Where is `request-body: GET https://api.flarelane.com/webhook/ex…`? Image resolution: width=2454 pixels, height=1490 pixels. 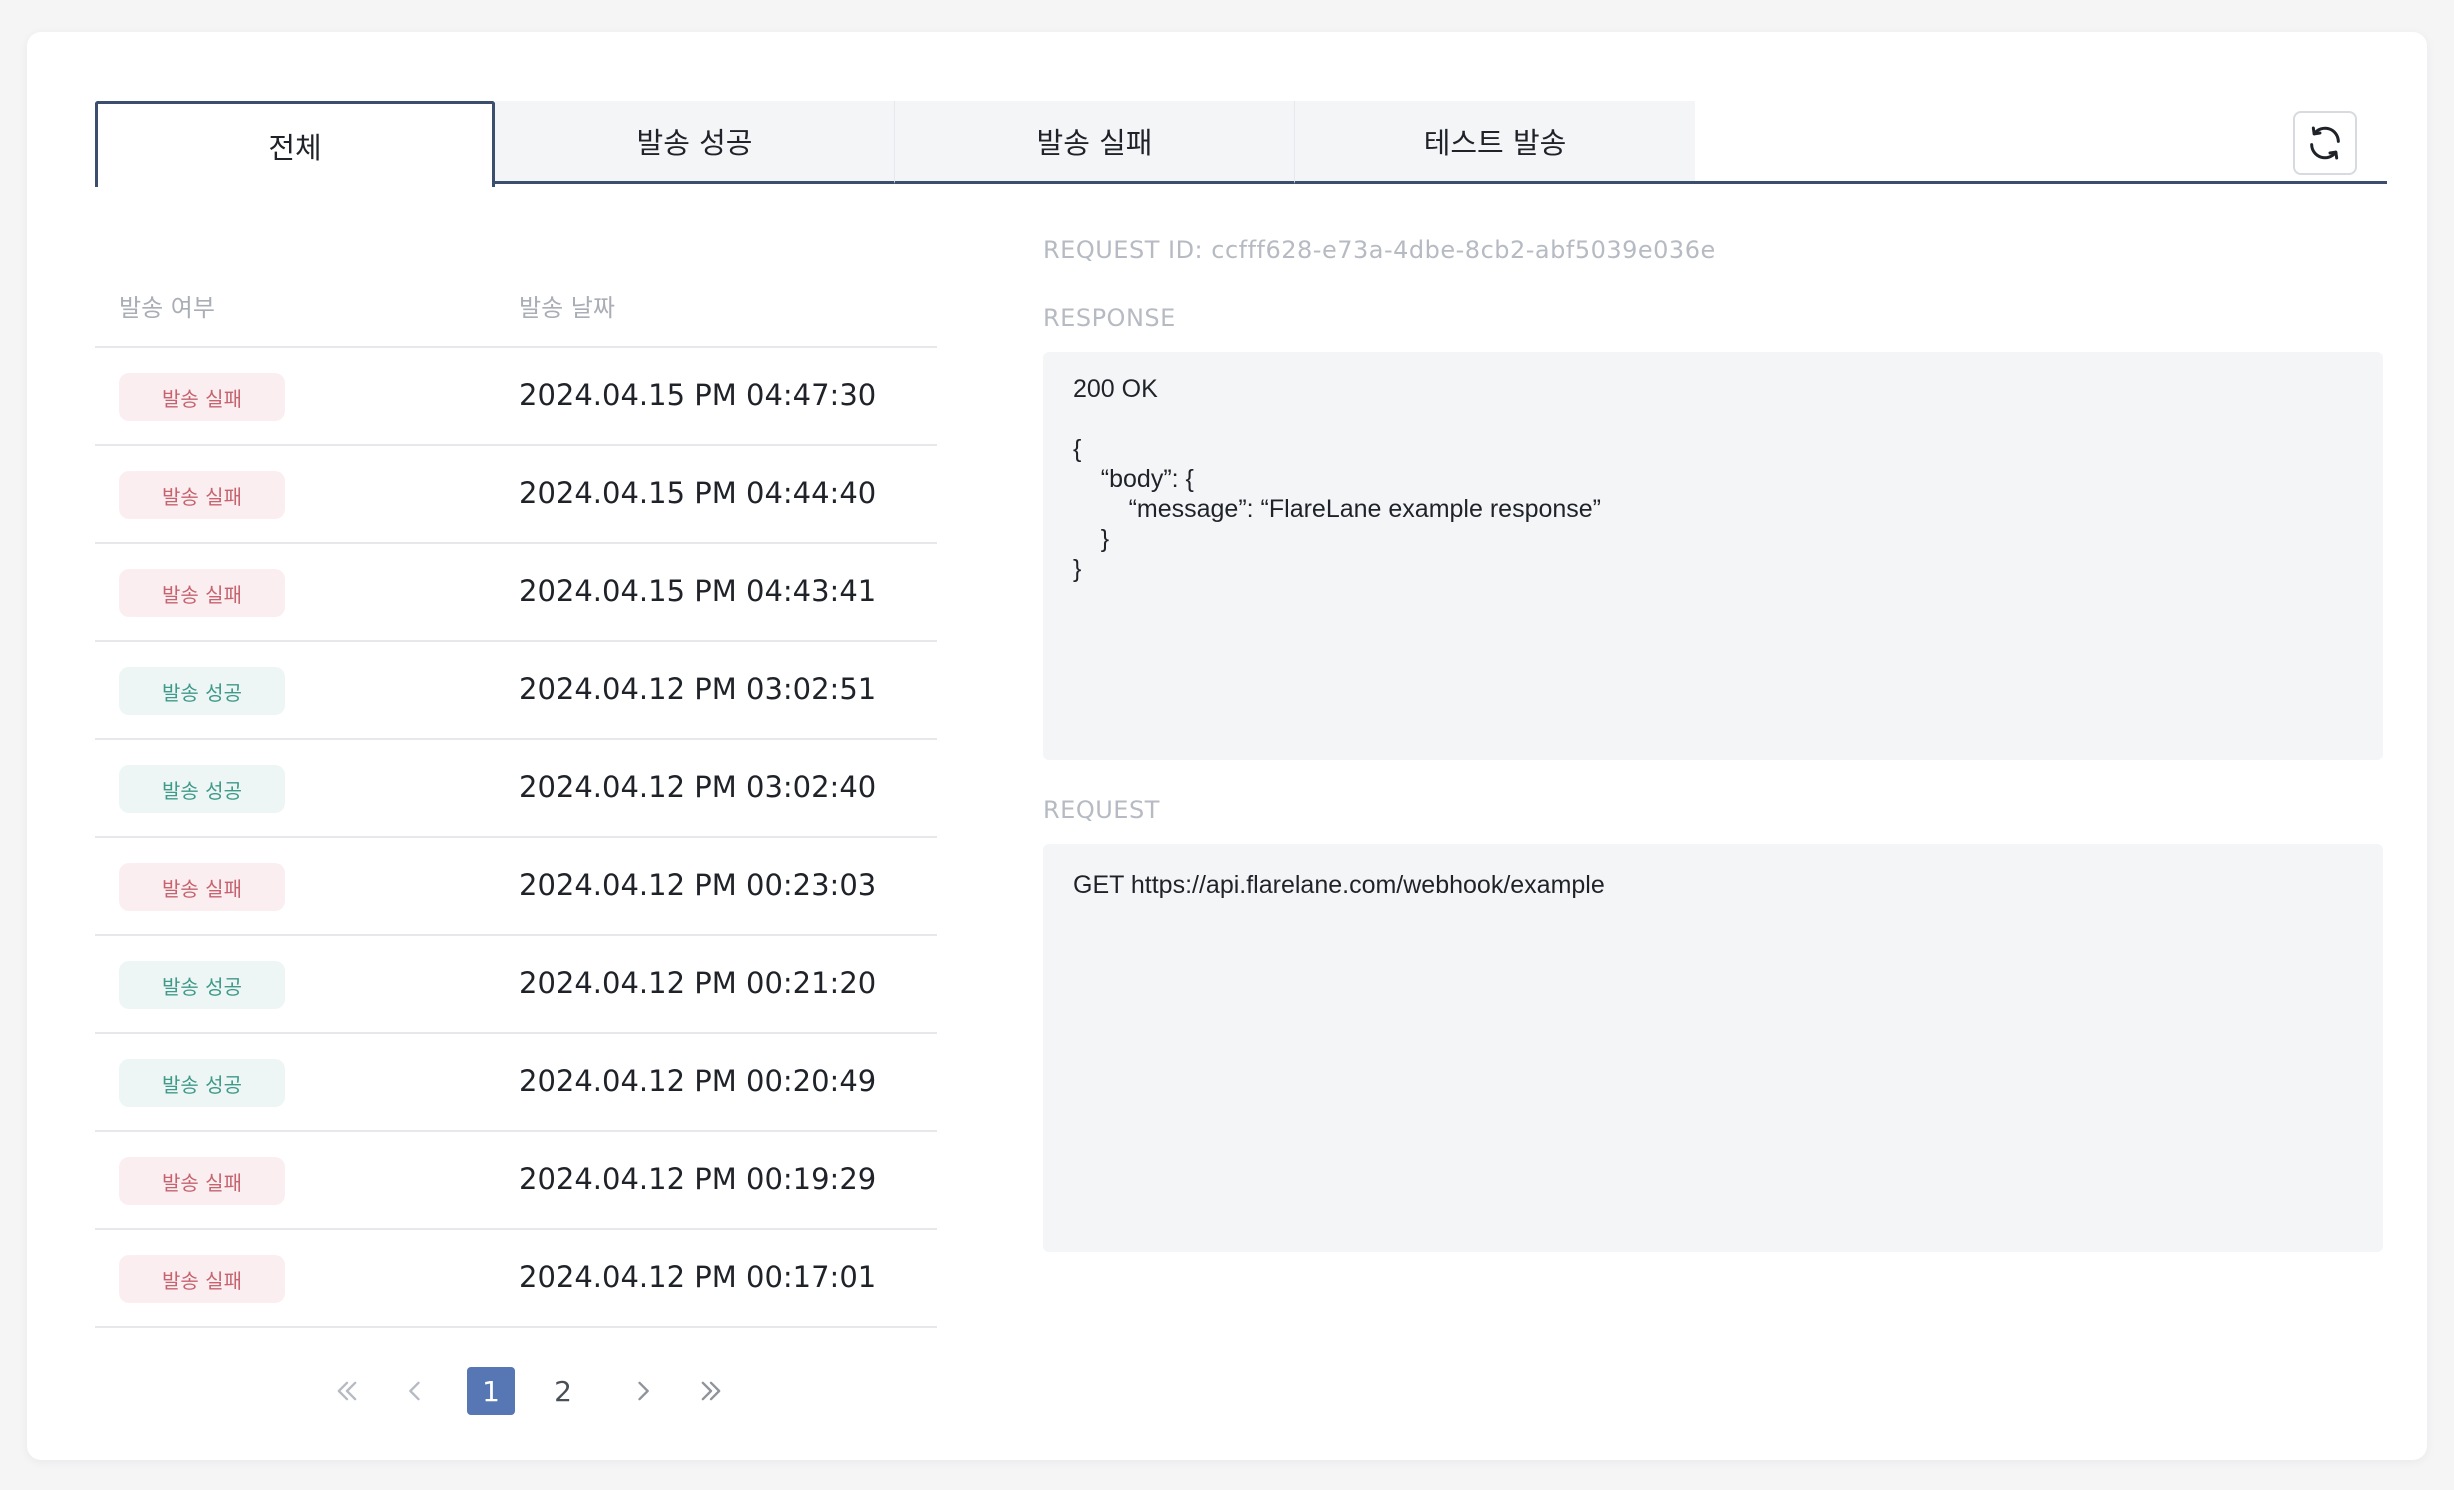 request-body: GET https://api.flarelane.com/webhook/ex… is located at coordinates (1713, 1048).